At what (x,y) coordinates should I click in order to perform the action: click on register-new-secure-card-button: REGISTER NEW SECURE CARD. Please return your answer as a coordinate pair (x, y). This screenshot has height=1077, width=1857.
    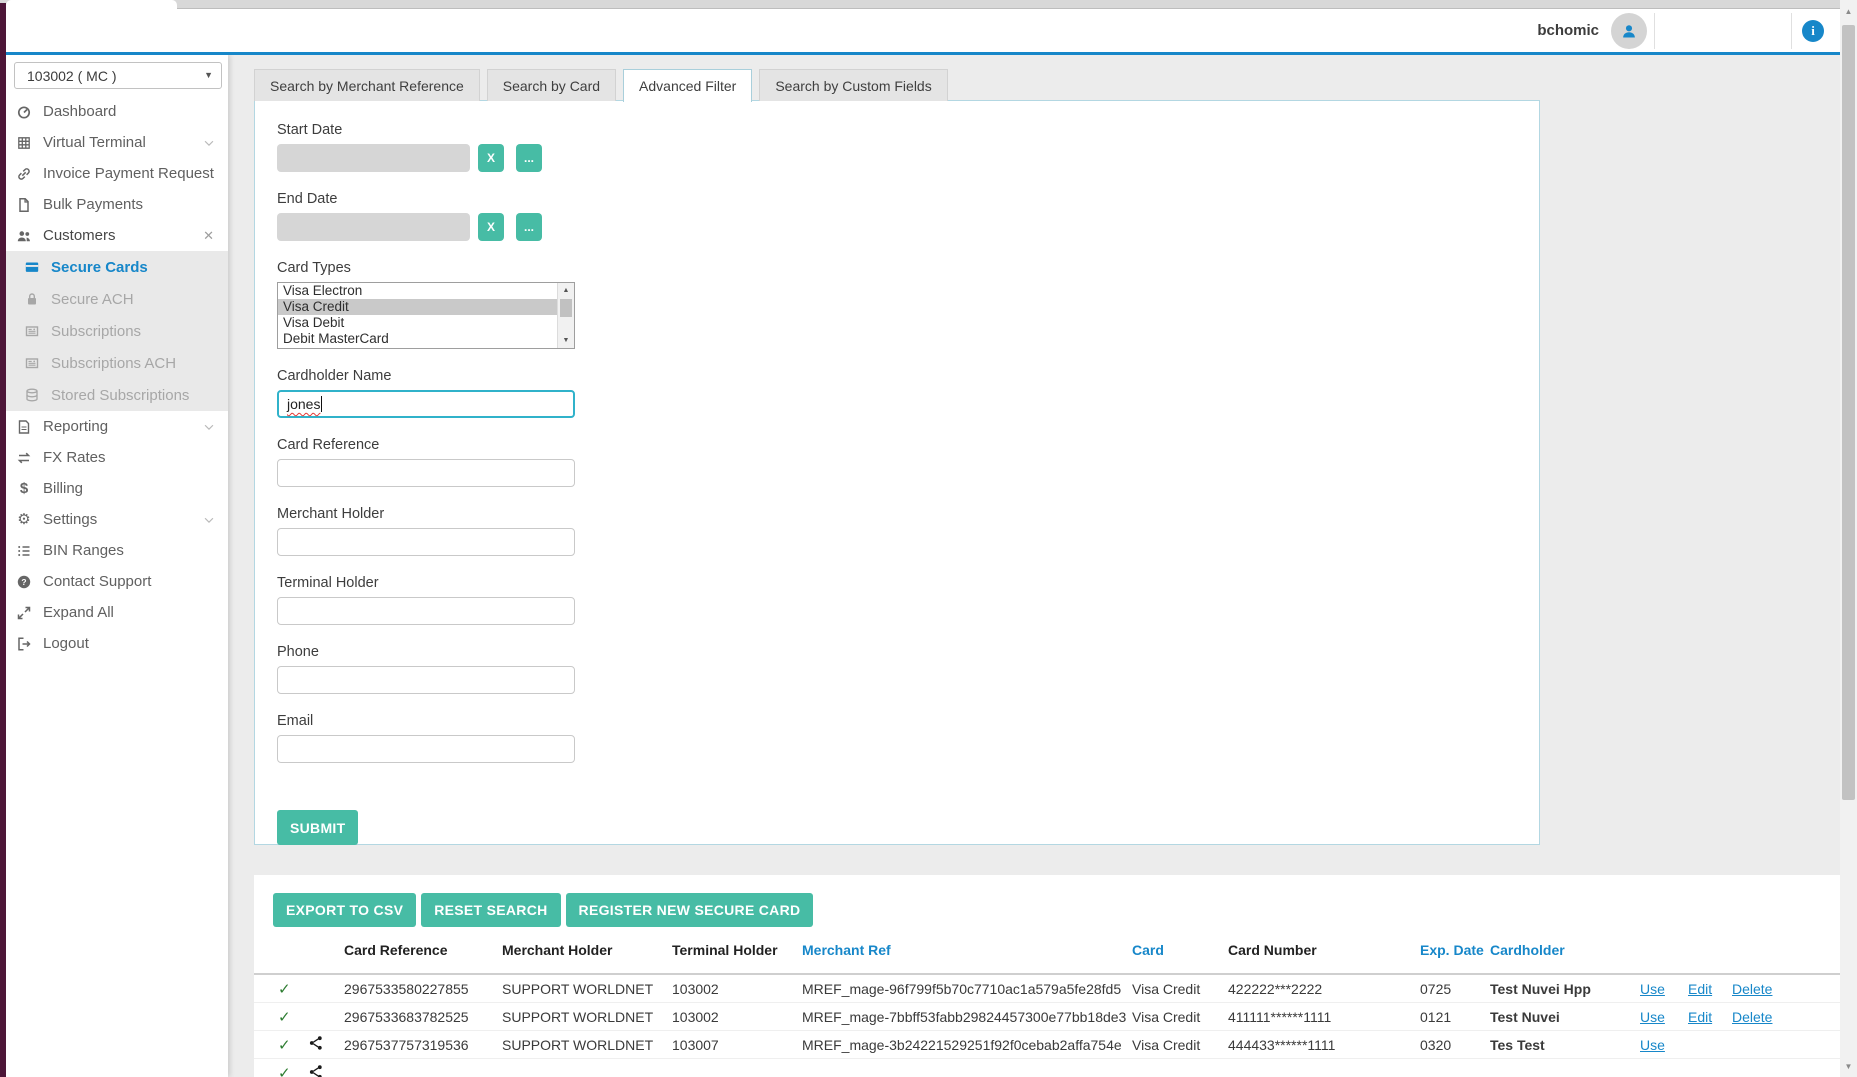
    Looking at the image, I should click on (689, 910).